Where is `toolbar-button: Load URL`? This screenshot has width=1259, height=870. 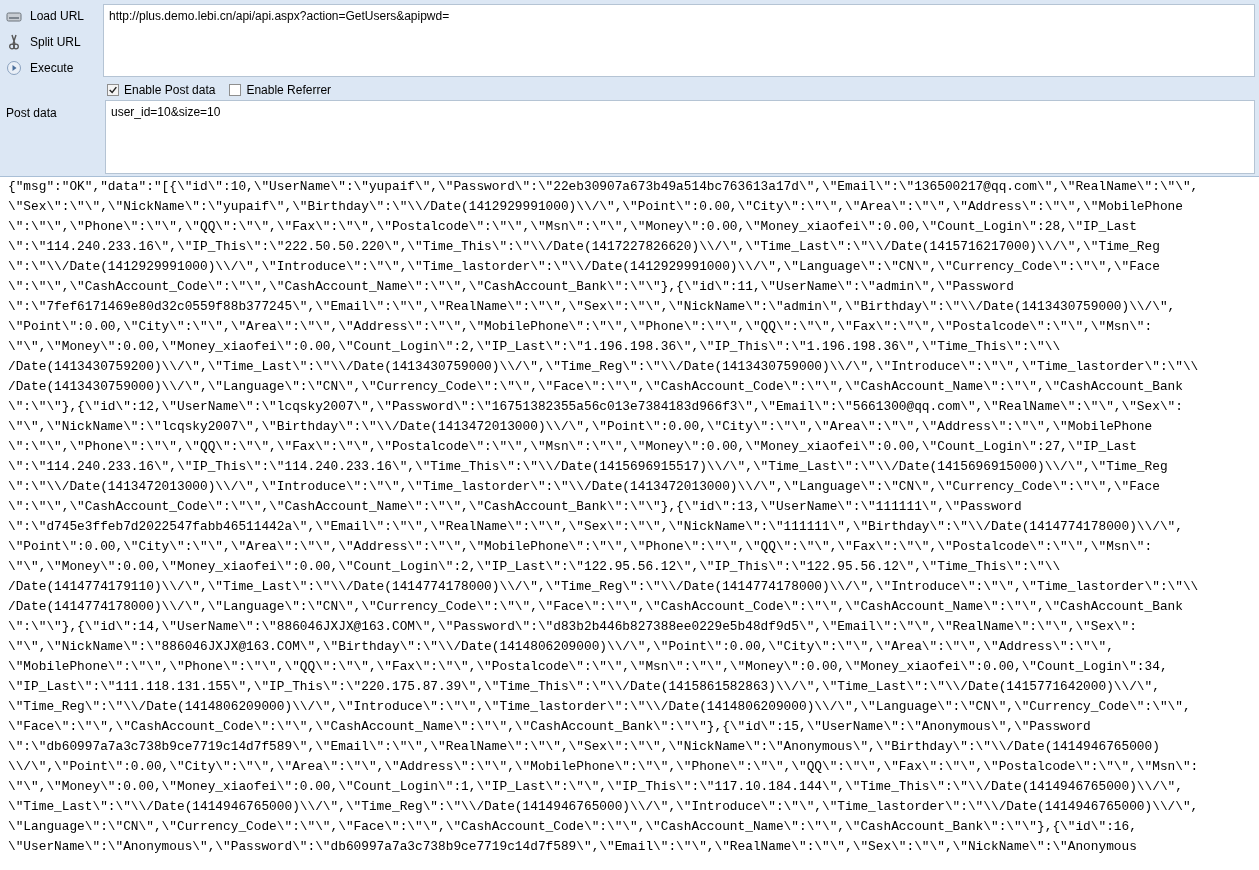
toolbar-button: Load URL is located at coordinates (51, 16).